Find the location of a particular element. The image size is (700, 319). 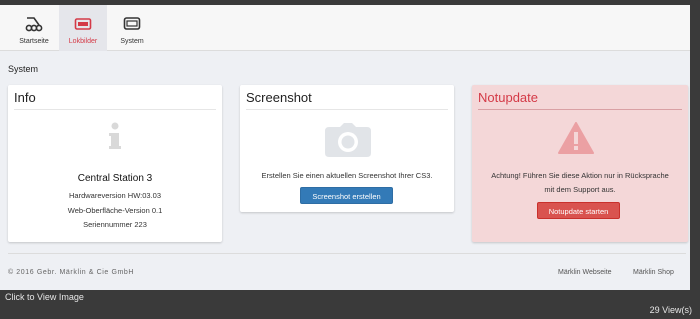

page-title: System is located at coordinates (23, 69).